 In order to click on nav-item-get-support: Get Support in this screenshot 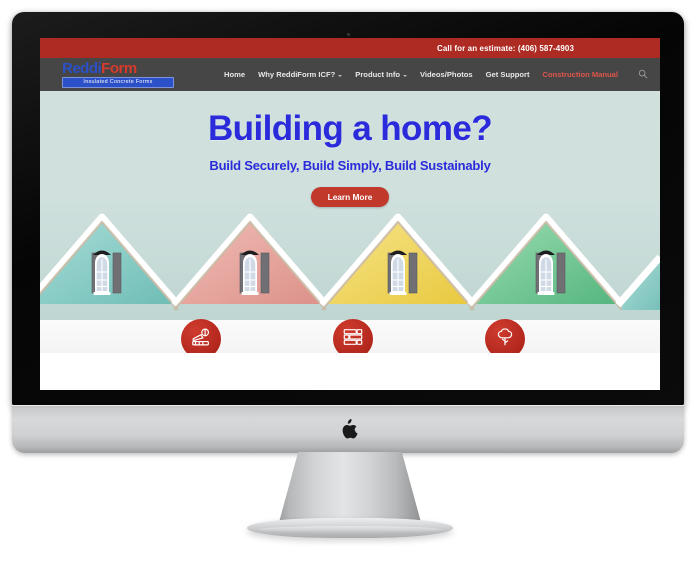, I will do `click(508, 74)`.